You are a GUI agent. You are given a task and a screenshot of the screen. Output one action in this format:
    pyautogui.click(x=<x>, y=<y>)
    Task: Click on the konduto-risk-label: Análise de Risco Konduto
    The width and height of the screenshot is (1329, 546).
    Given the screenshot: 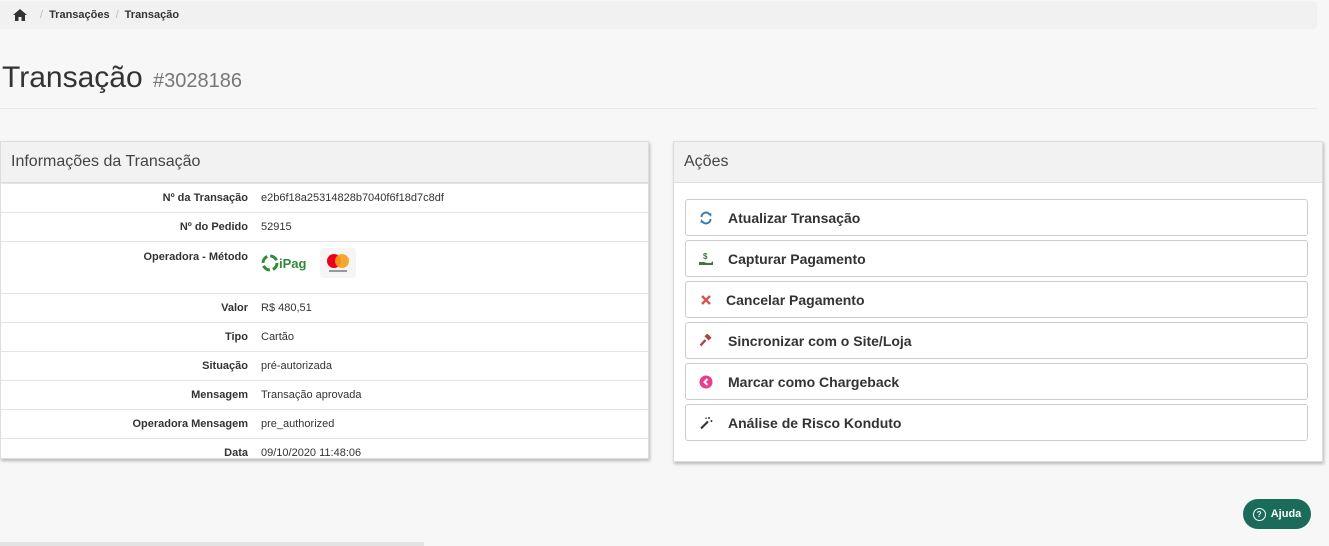 What is the action you would take?
    pyautogui.click(x=815, y=422)
    